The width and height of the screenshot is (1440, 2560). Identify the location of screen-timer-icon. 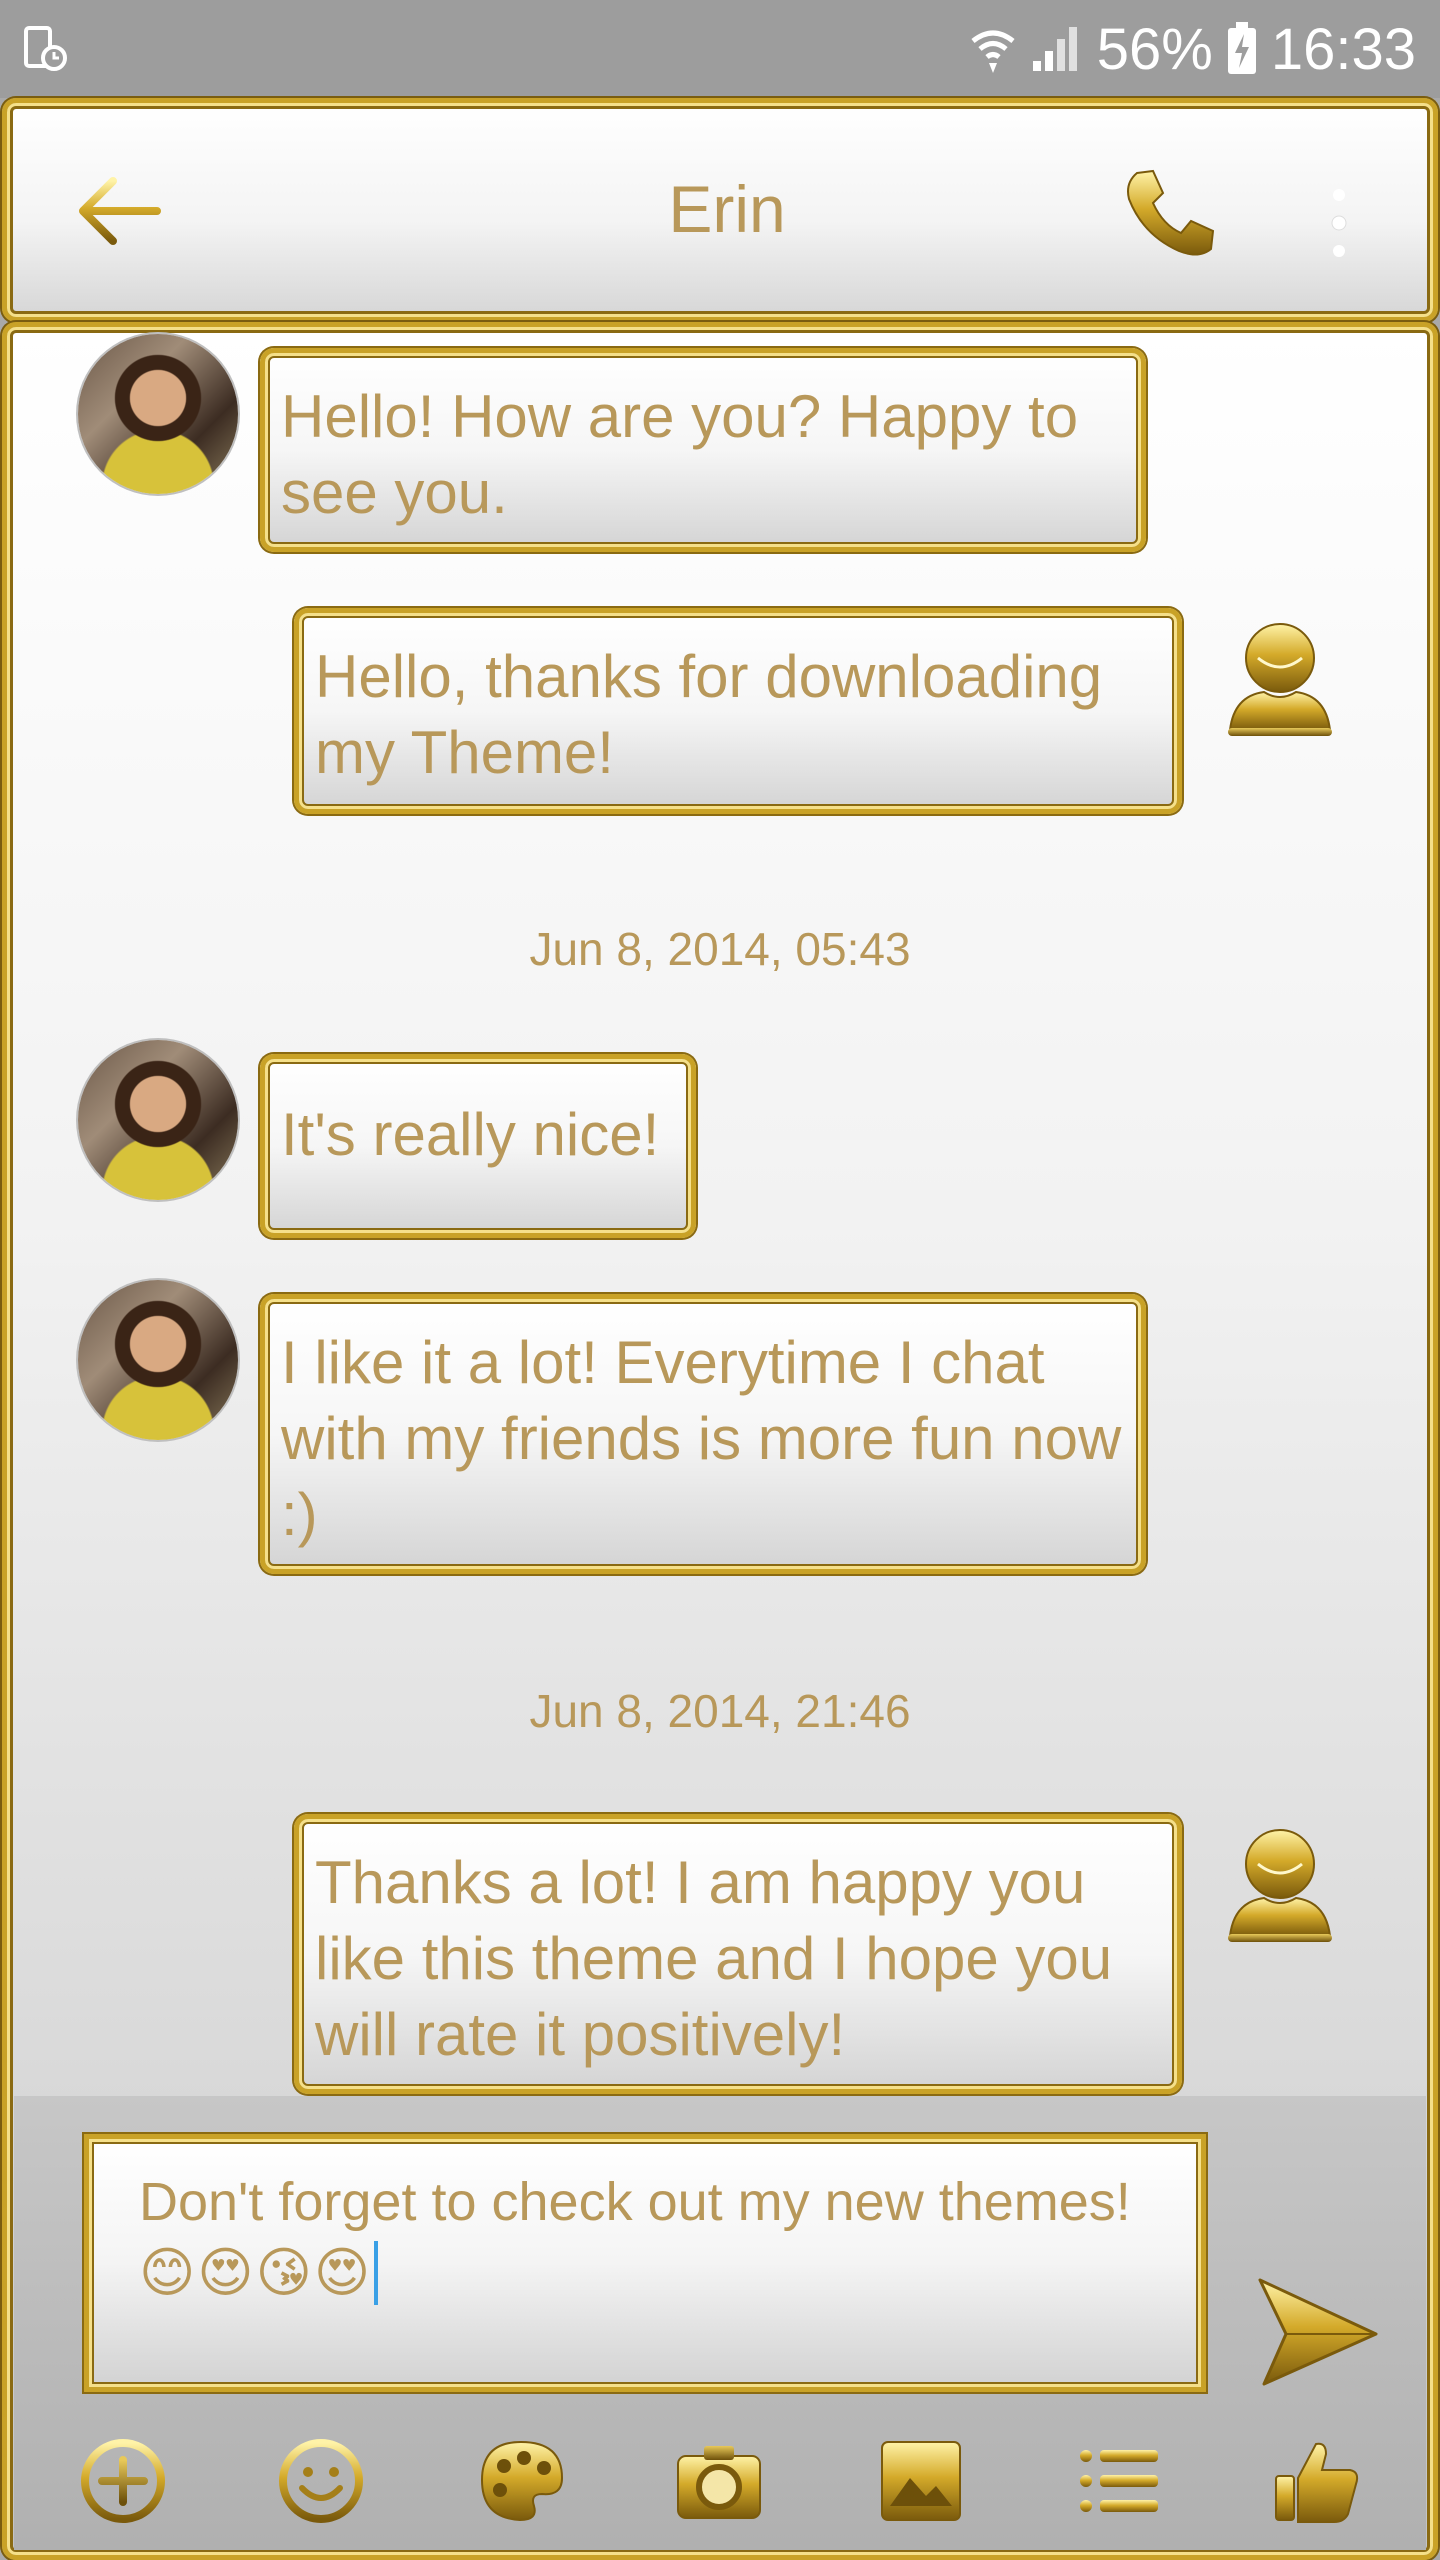
(45, 48).